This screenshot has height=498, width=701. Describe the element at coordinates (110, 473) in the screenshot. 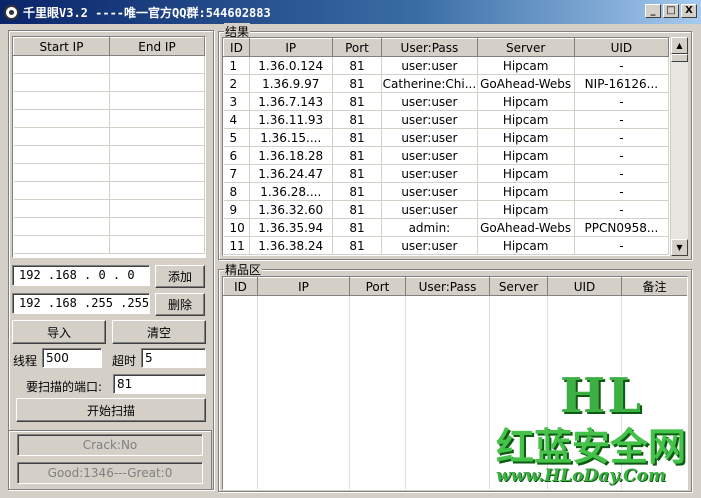

I see `good-status: Good:1346---Great:0` at that location.